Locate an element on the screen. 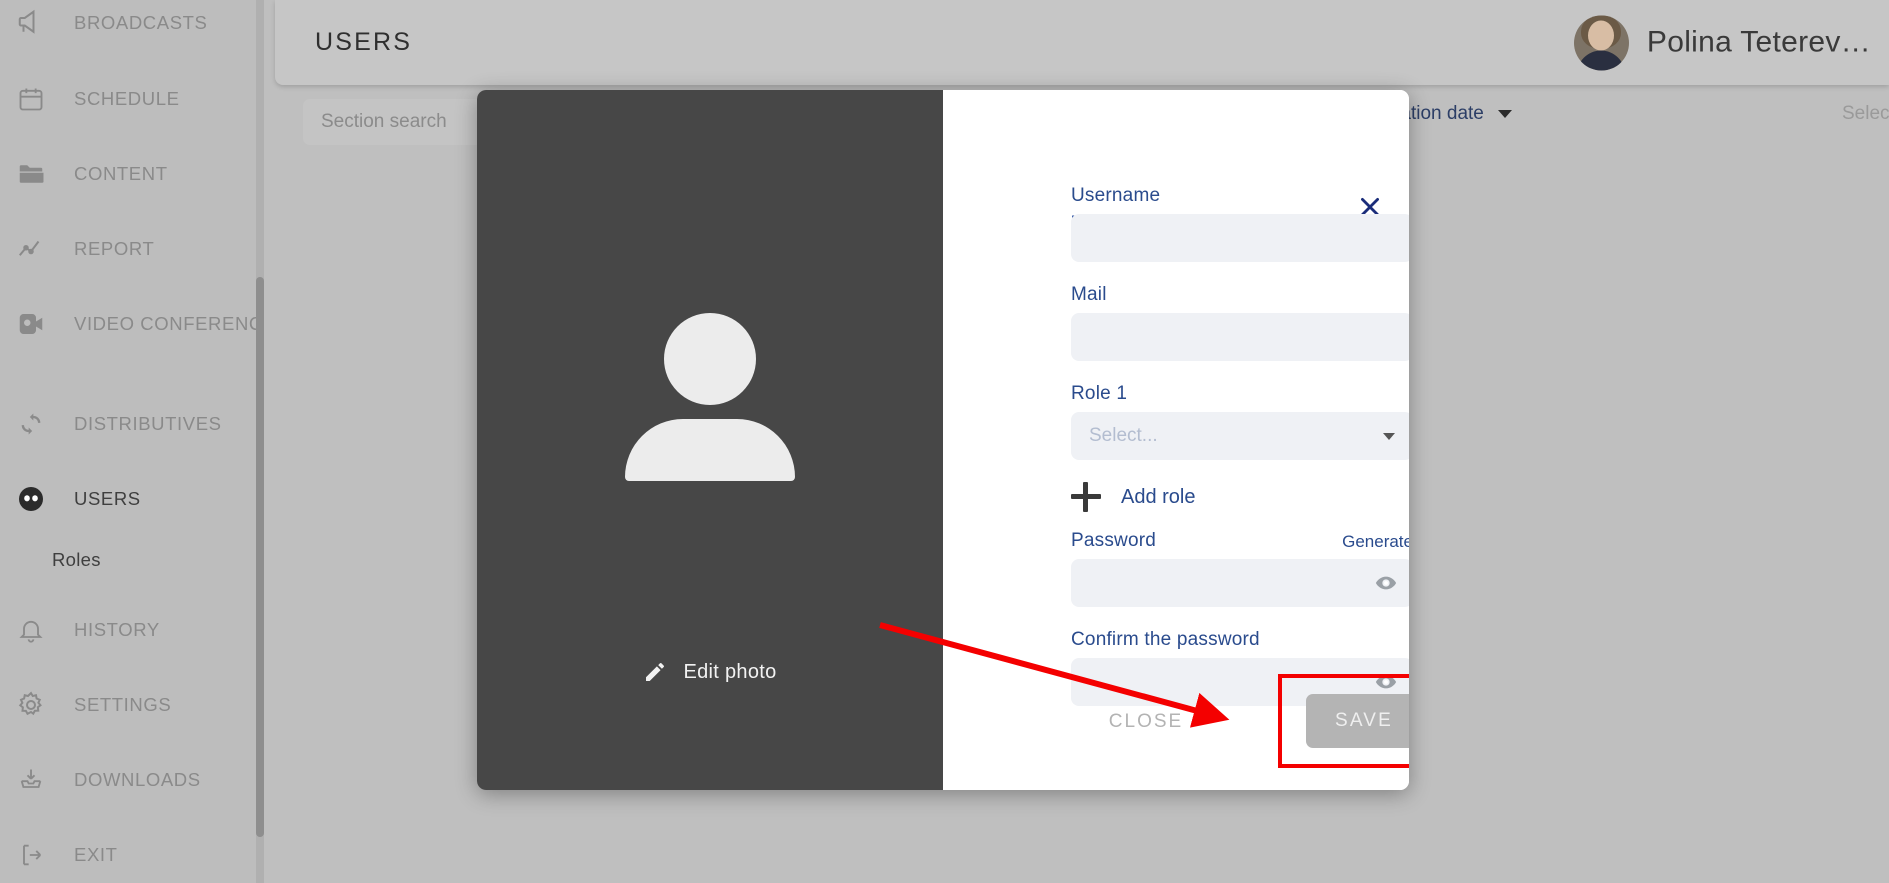 Image resolution: width=1889 pixels, height=883 pixels. page-title: USERS is located at coordinates (364, 42).